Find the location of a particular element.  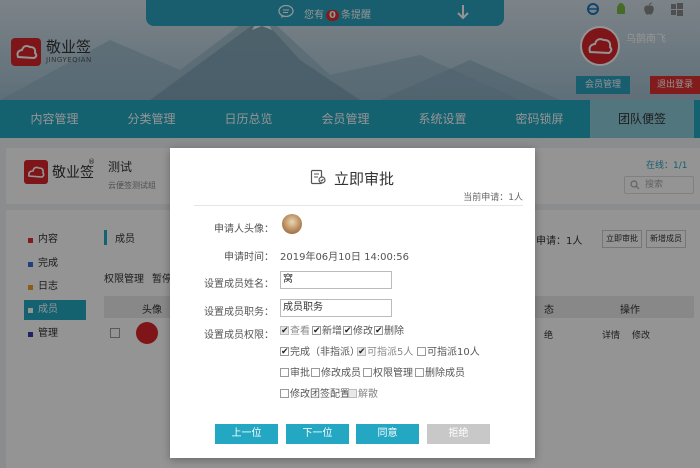

member-permissions-label: 设置成员权限： is located at coordinates (239, 335).